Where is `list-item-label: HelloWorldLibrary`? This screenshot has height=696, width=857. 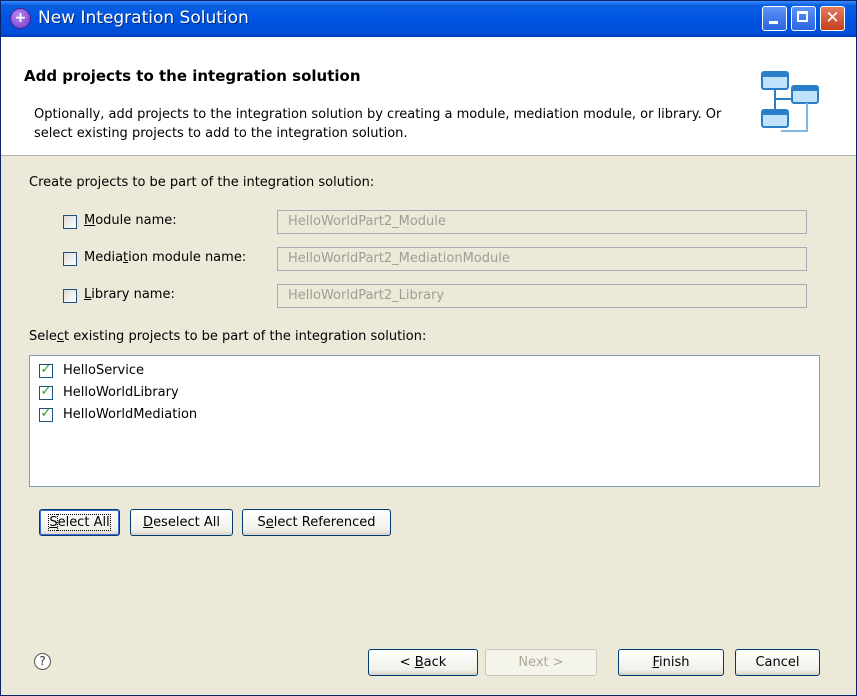
list-item-label: HelloWorldLibrary is located at coordinates (121, 392).